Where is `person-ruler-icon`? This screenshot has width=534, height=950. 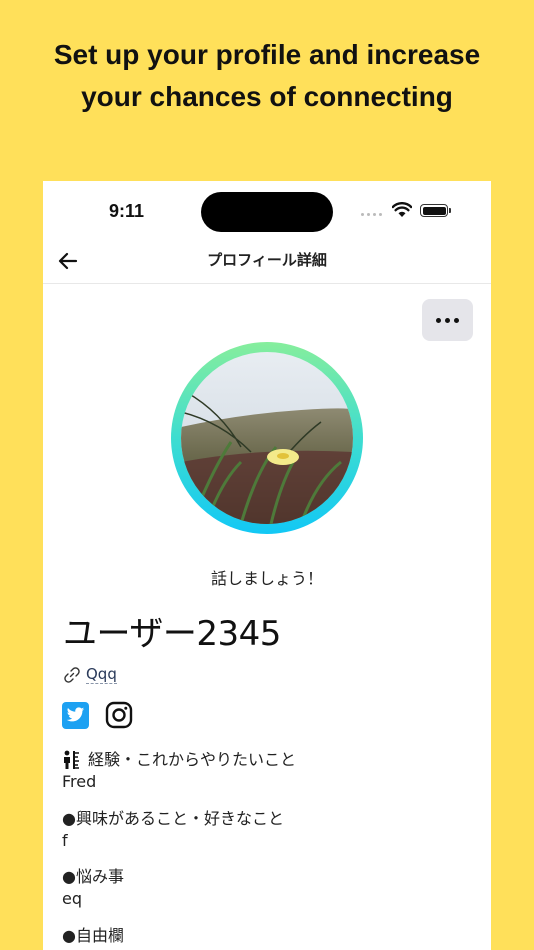
person-ruler-icon is located at coordinates (71, 759).